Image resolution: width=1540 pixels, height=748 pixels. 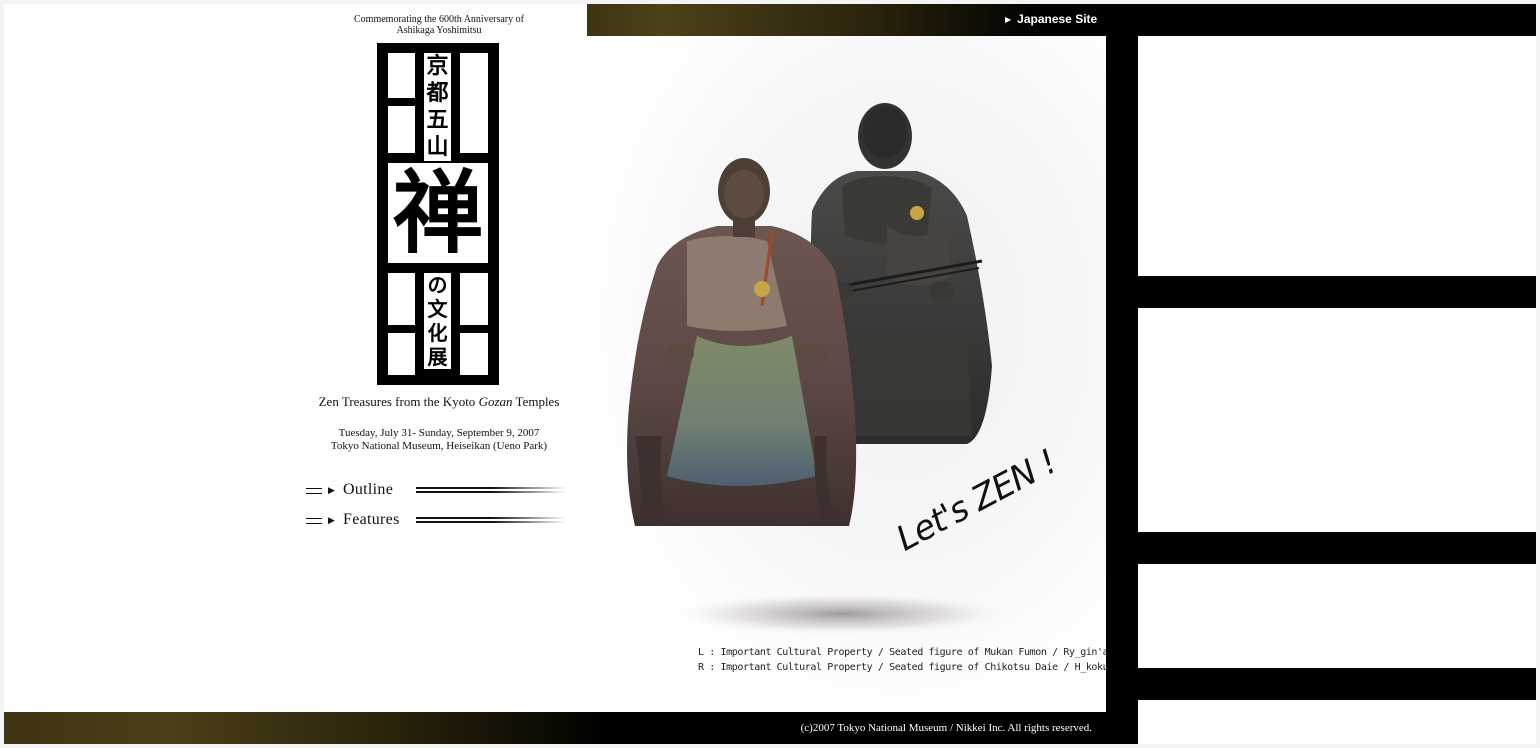 What do you see at coordinates (398, 401) in the screenshot?
I see `subtitle-part: Zen Treasures from the Kyoto` at bounding box center [398, 401].